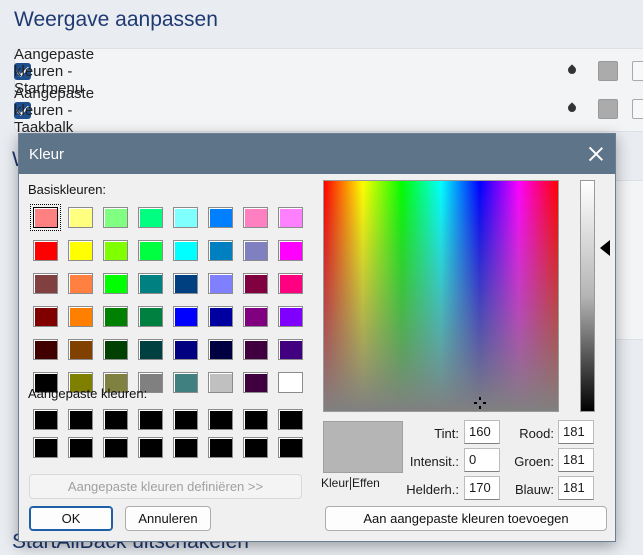  Describe the element at coordinates (587, 296) in the screenshot. I see `luminance-slider` at that location.